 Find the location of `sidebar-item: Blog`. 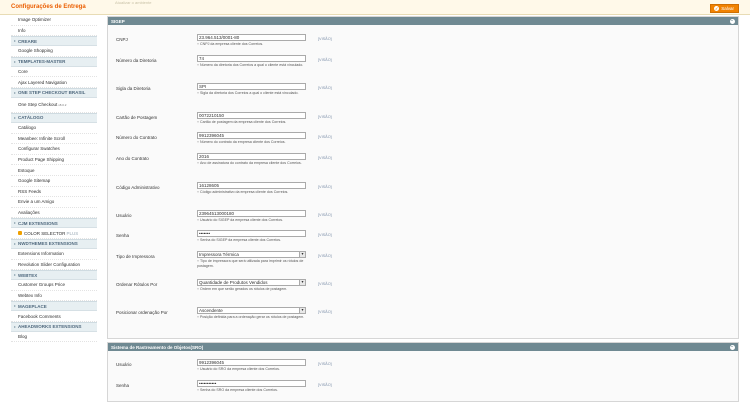

sidebar-item: Blog is located at coordinates (54, 337).